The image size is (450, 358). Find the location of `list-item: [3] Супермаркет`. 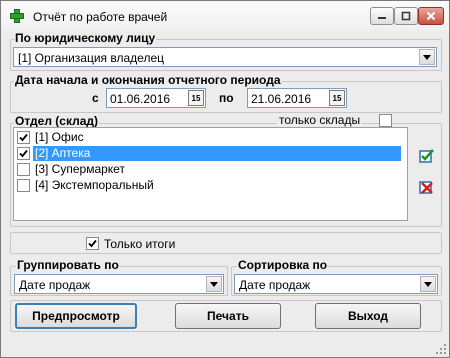

list-item: [3] Супермаркет is located at coordinates (72, 169).